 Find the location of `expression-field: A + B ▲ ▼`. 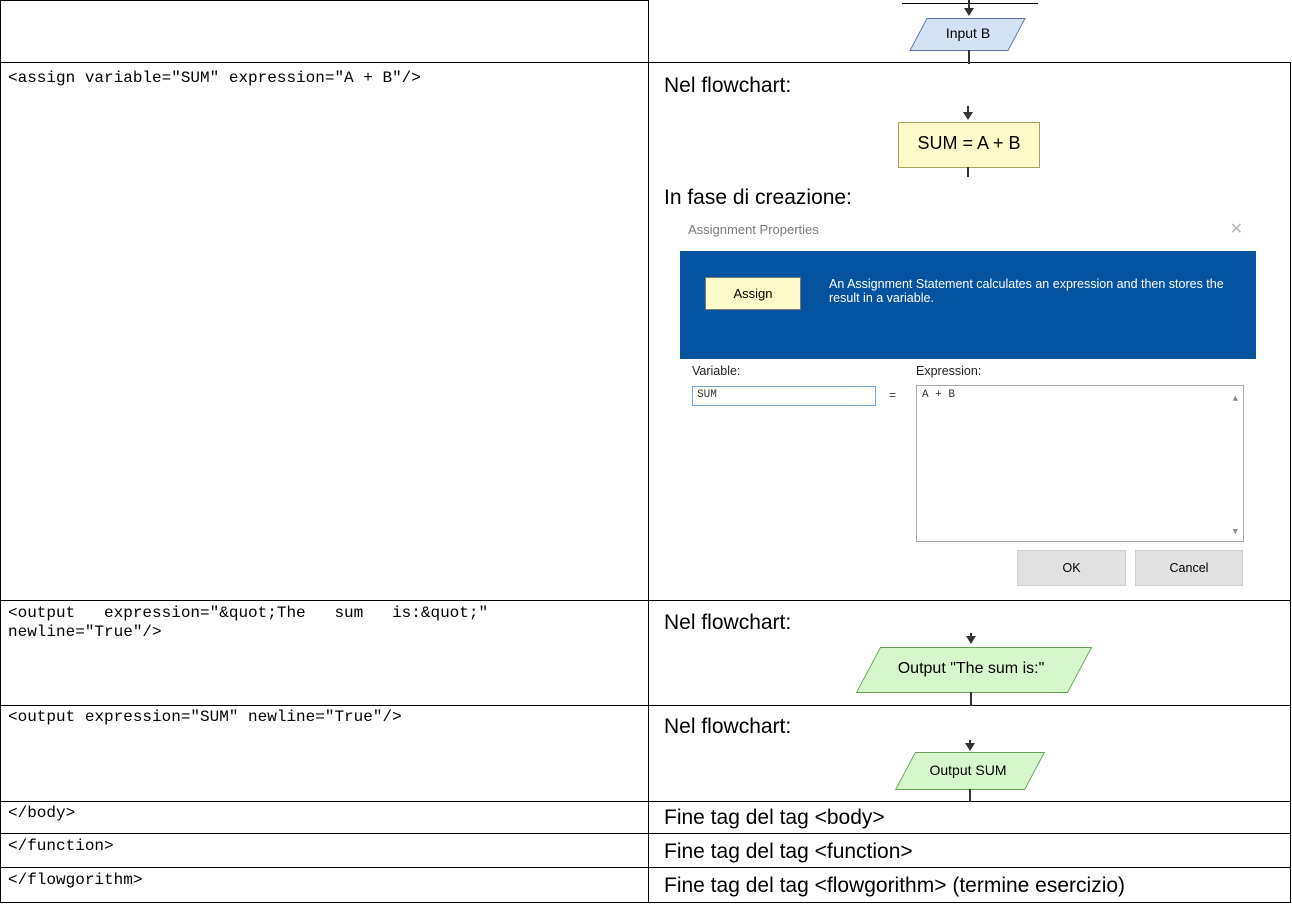

expression-field: A + B ▲ ▼ is located at coordinates (1080, 463).